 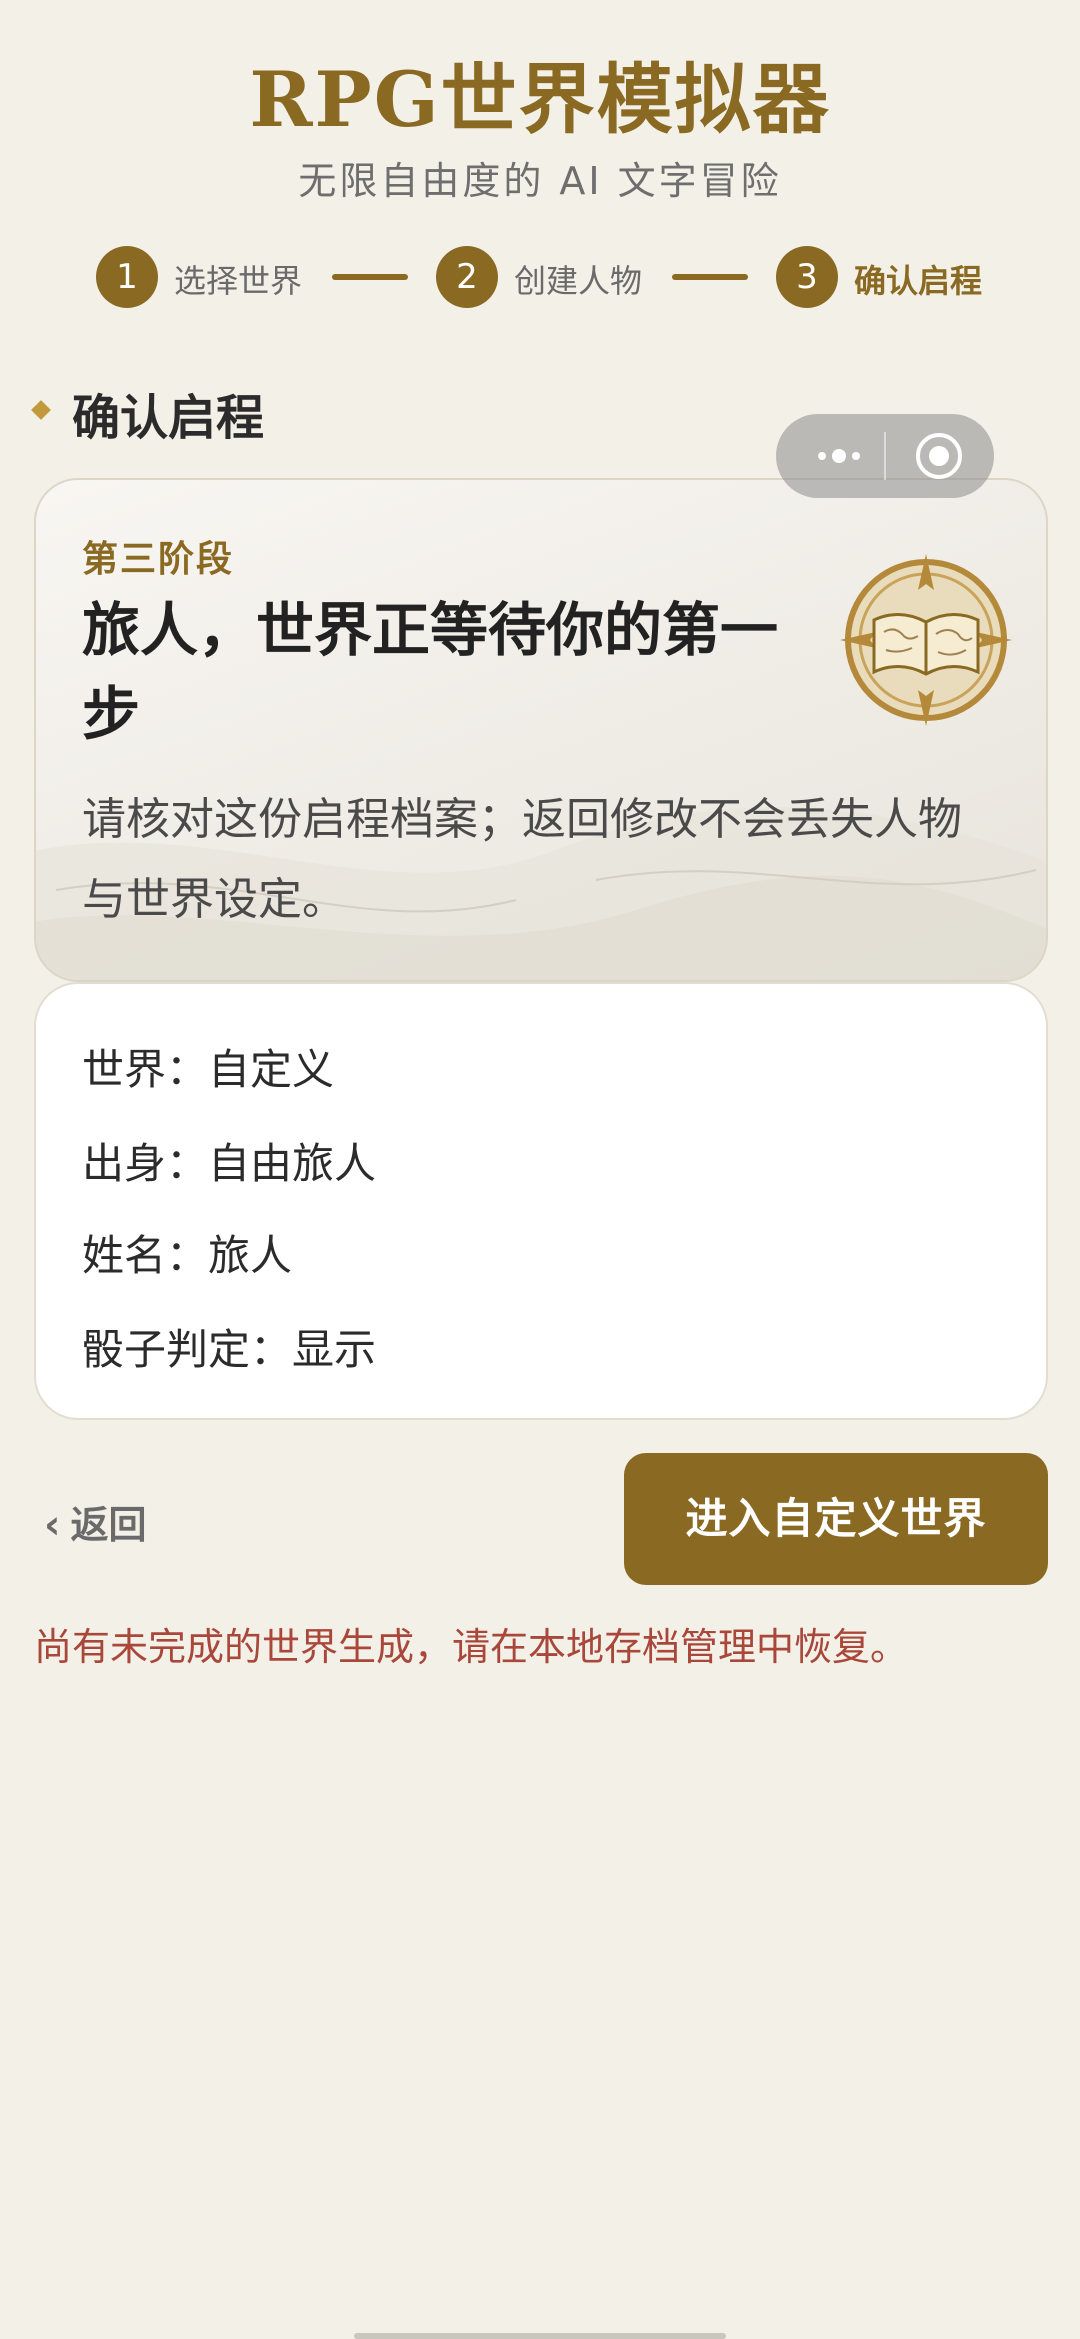 What do you see at coordinates (926, 640) in the screenshot?
I see `book-compass-icon` at bounding box center [926, 640].